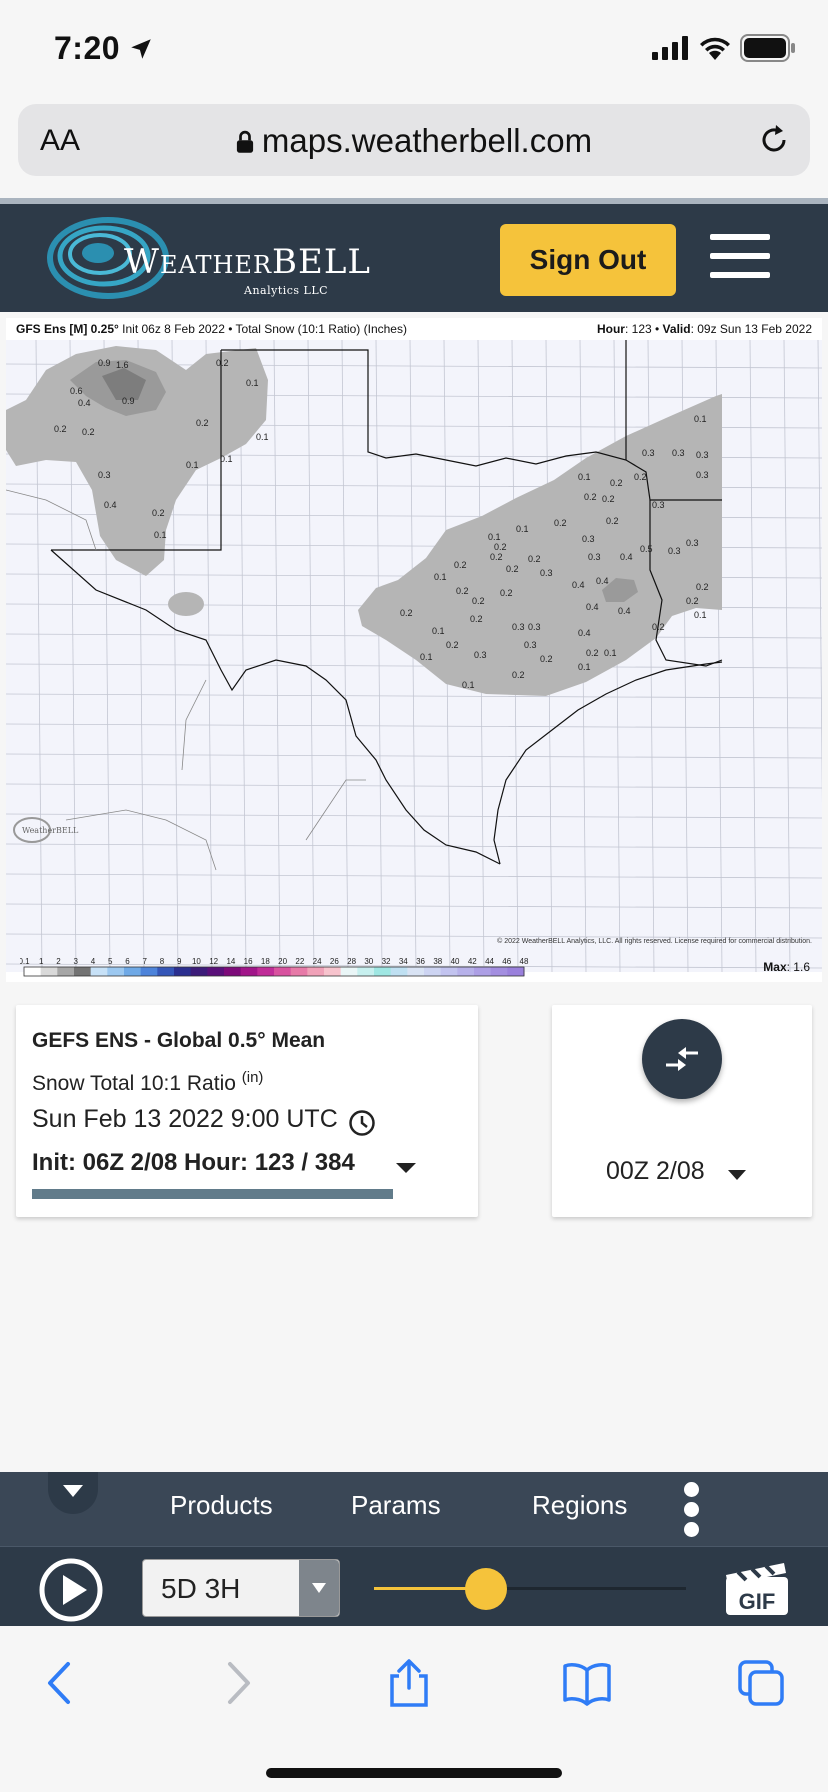 The width and height of the screenshot is (828, 1792). Describe the element at coordinates (757, 1601) in the screenshot. I see `gif-label: GIF` at that location.